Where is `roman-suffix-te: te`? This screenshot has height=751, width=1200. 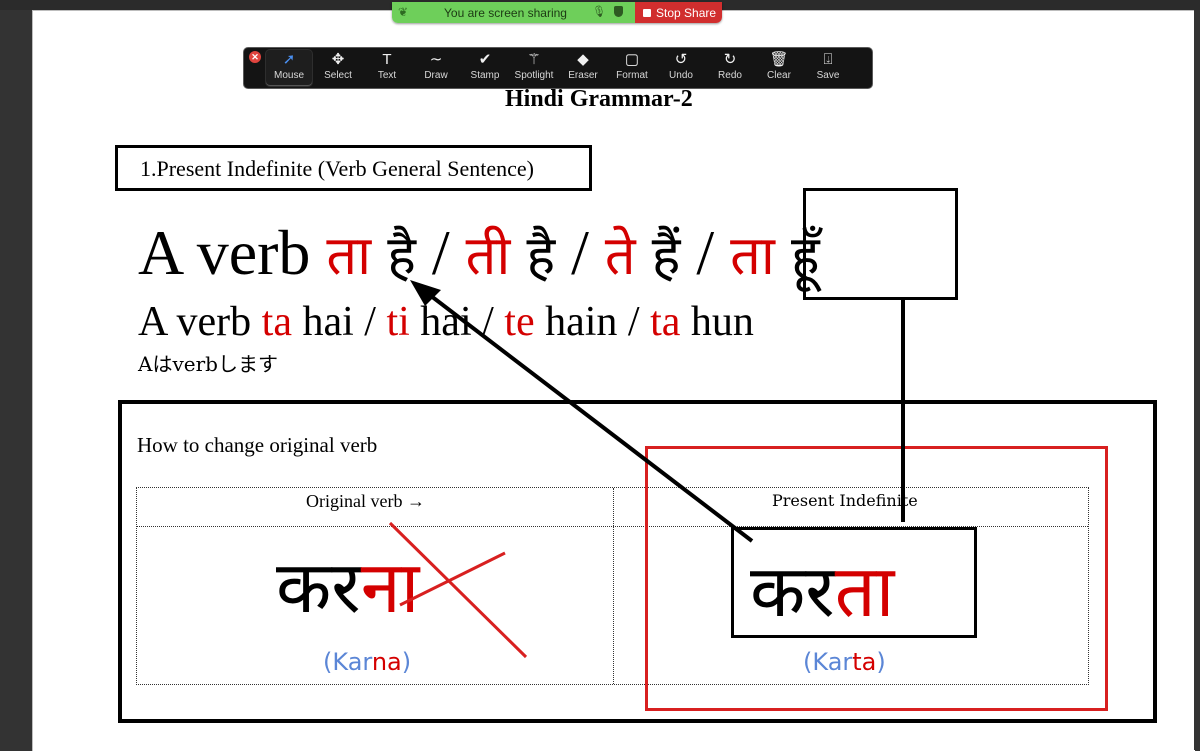
roman-suffix-te: te is located at coordinates (519, 322).